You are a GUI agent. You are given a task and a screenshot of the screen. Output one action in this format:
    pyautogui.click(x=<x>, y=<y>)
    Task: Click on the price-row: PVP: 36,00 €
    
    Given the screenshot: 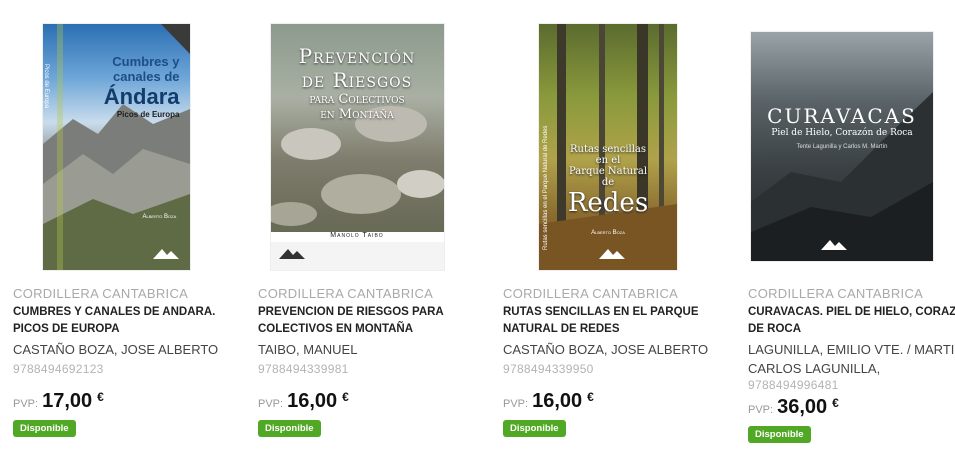 What is the action you would take?
    pyautogui.click(x=793, y=407)
    